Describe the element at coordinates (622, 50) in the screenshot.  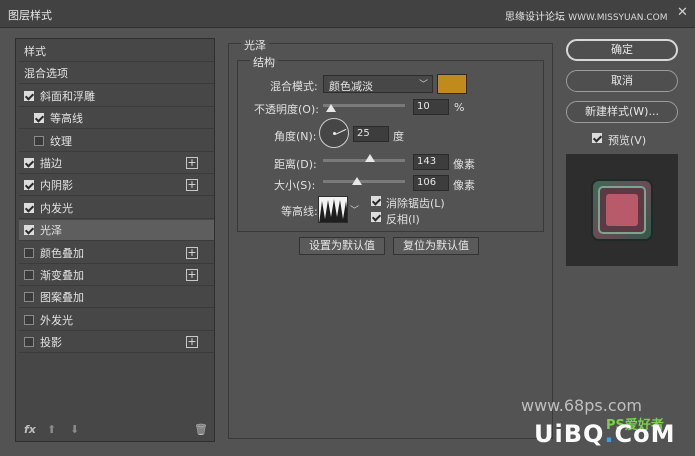
I see `ok-button: 确定` at that location.